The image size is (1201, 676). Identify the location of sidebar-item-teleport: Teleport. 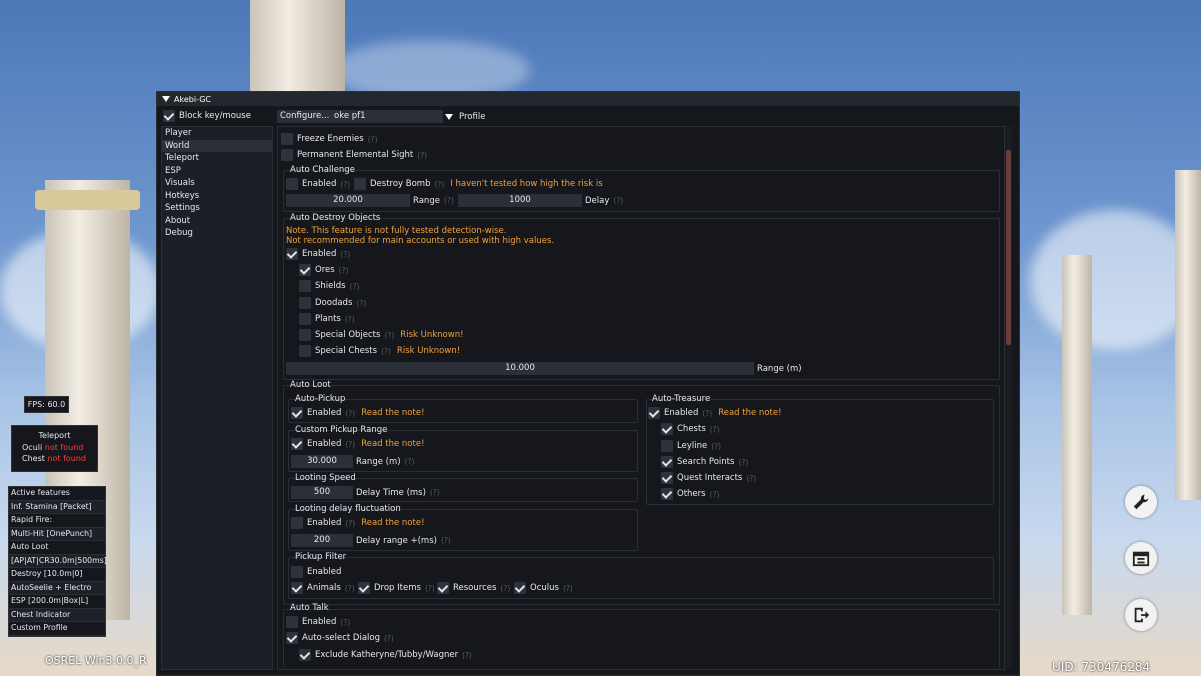
(217, 158).